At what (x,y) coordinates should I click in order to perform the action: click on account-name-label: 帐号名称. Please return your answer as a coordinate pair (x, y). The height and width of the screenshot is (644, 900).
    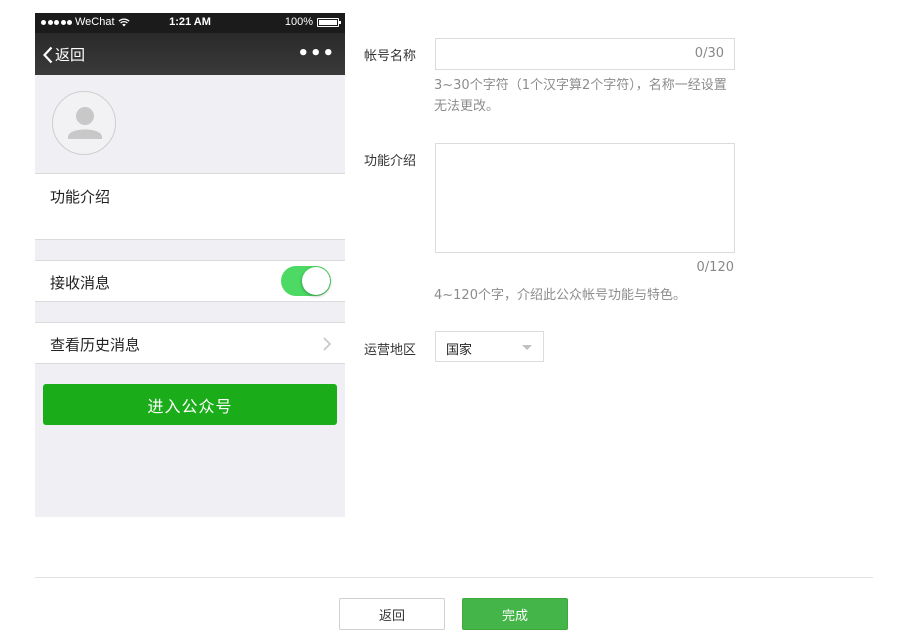
    Looking at the image, I should click on (390, 56).